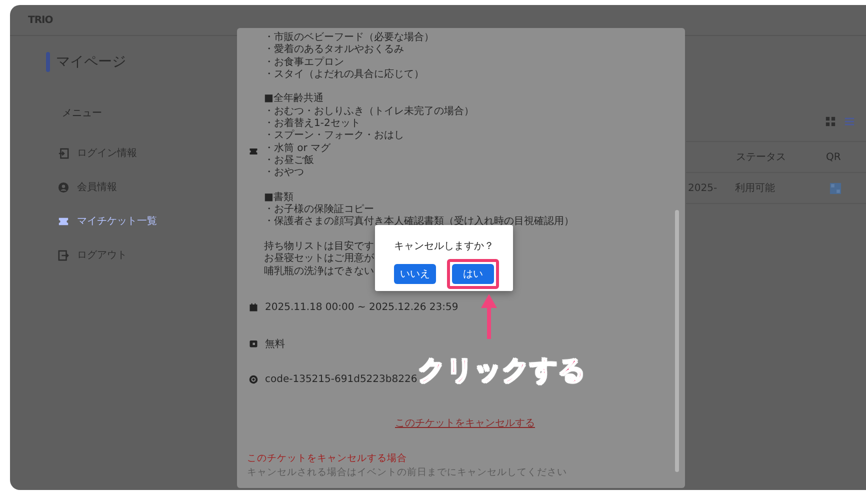 Image resolution: width=866 pixels, height=500 pixels. What do you see at coordinates (849, 121) in the screenshot?
I see `list-view-icon` at bounding box center [849, 121].